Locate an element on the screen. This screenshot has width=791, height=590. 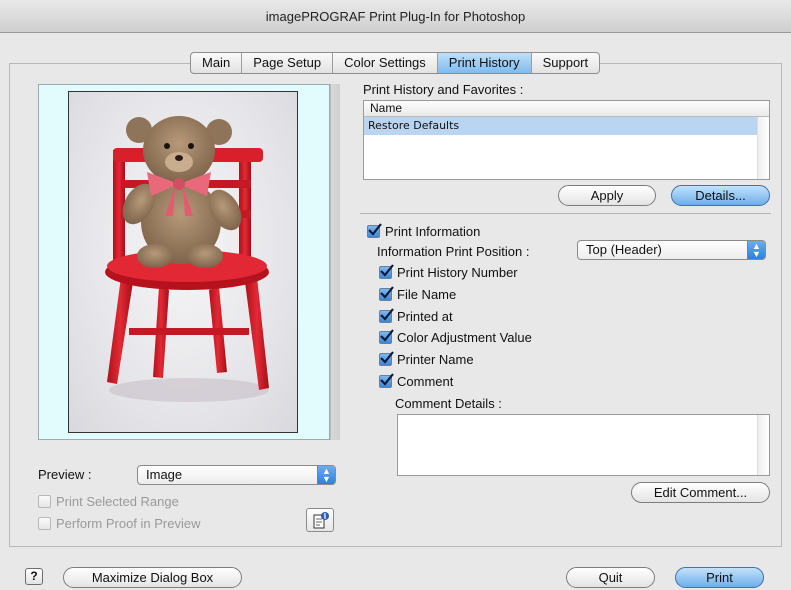
tab-print-history: Print History is located at coordinates (484, 63).